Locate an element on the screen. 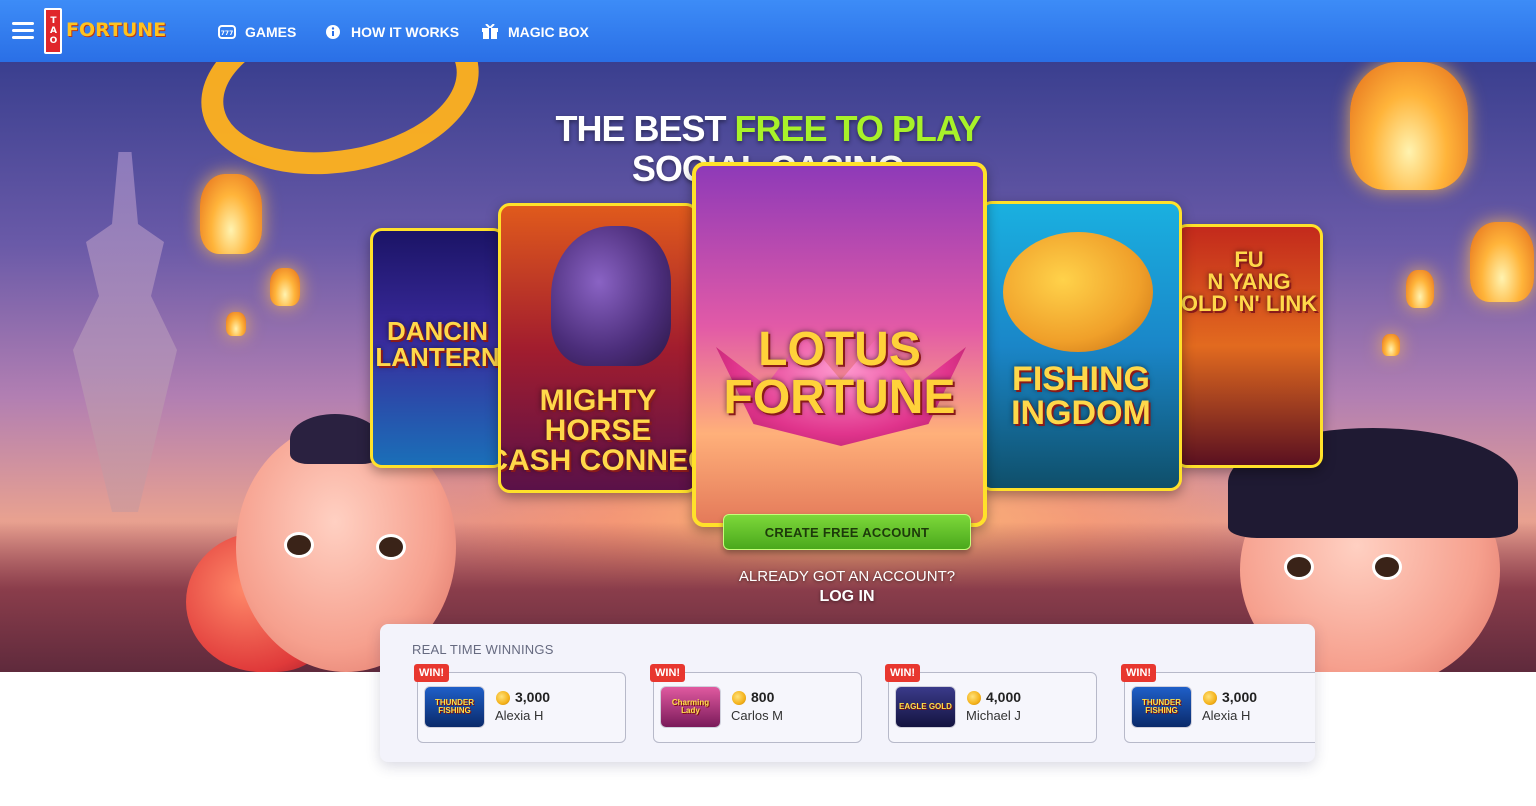 Image resolution: width=1536 pixels, height=806 pixels. magic-box-icon is located at coordinates (490, 32).